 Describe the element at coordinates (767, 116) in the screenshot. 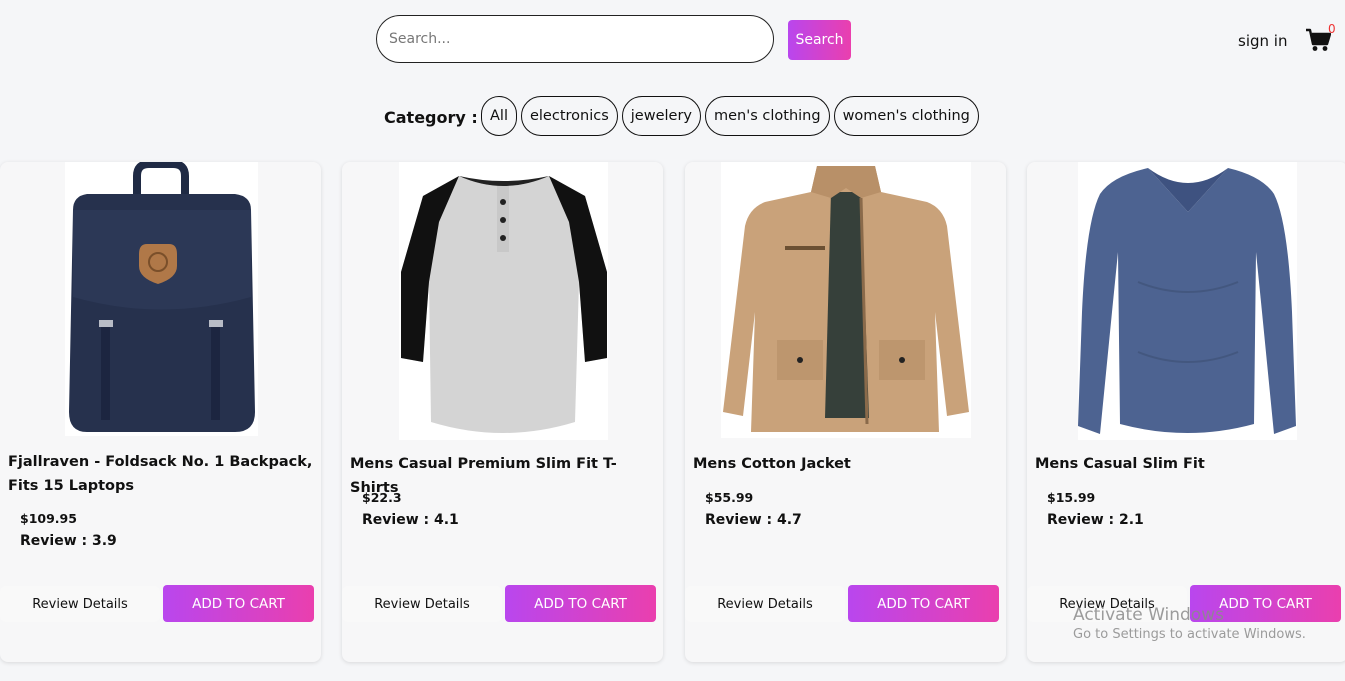

I see `category-mens-clothing: men's clothing` at that location.